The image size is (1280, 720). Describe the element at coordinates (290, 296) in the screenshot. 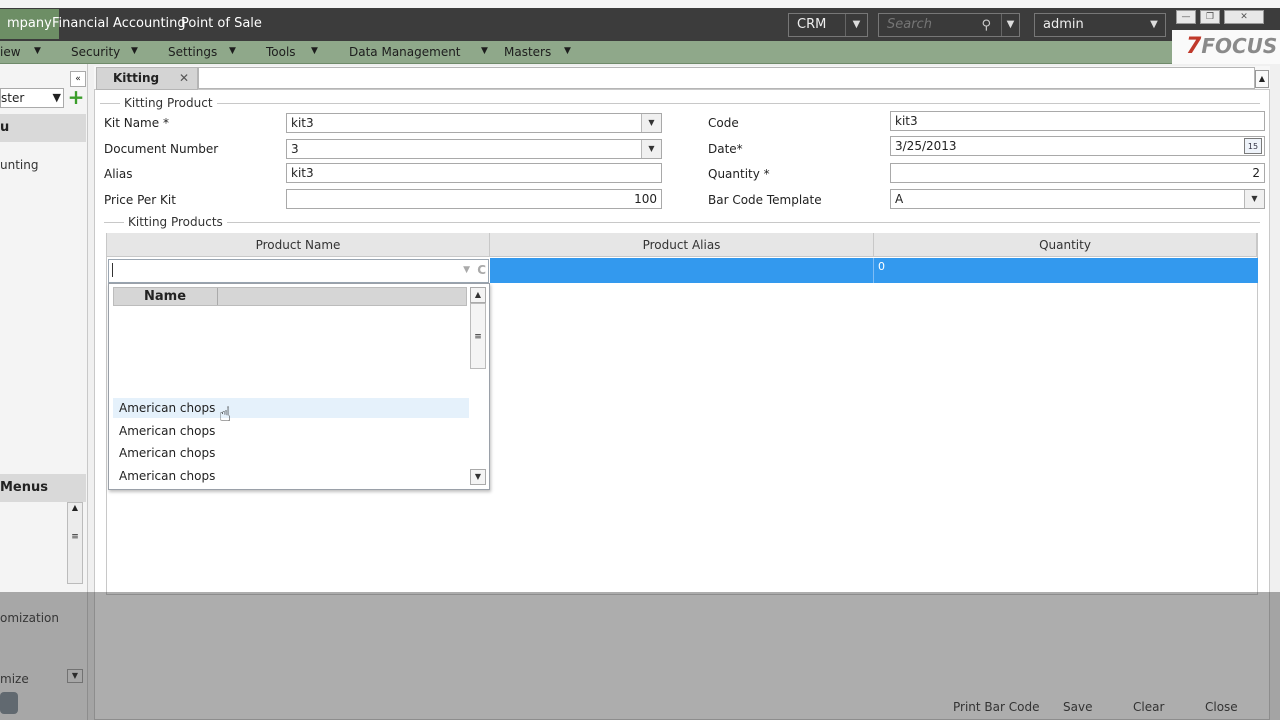

I see `popup-column-header: Name` at that location.